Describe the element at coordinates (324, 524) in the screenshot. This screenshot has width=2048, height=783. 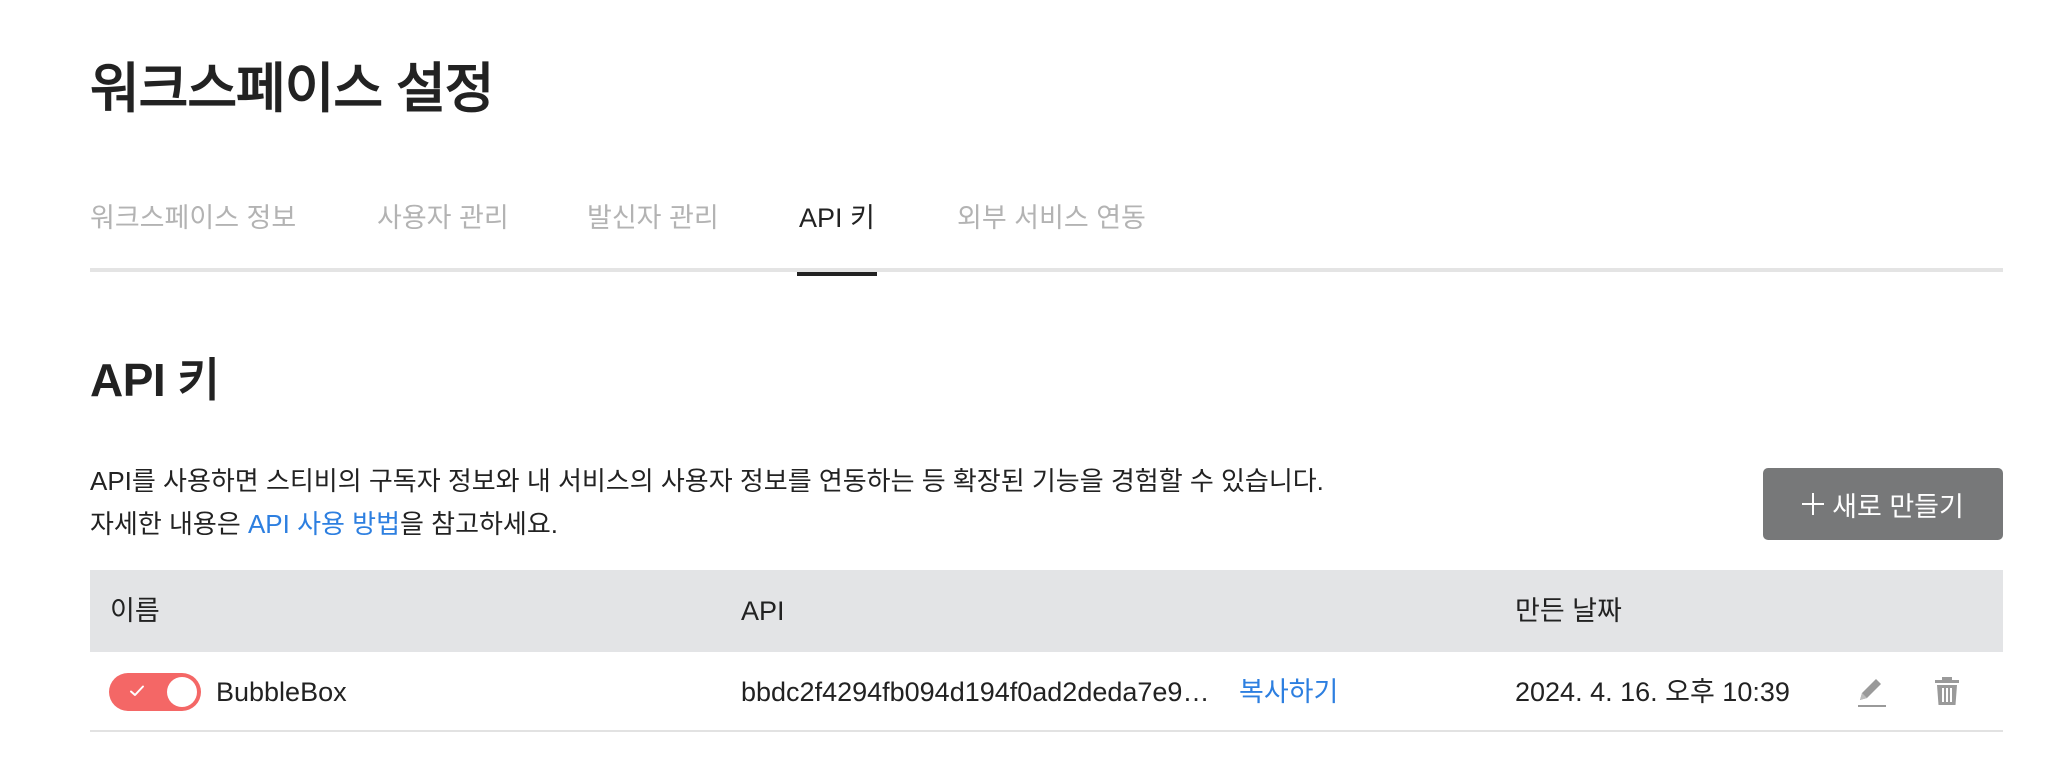
I see `api-usage-link: API 사용 방법` at that location.